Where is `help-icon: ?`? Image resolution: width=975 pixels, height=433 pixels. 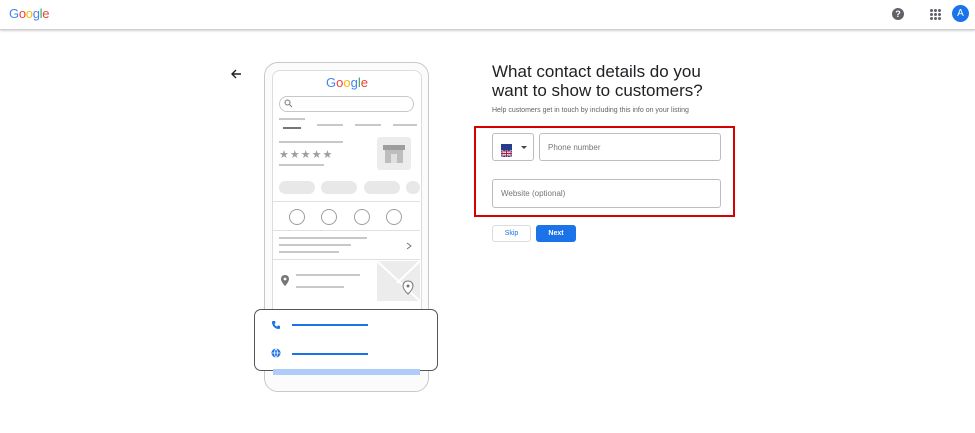 help-icon: ? is located at coordinates (898, 14).